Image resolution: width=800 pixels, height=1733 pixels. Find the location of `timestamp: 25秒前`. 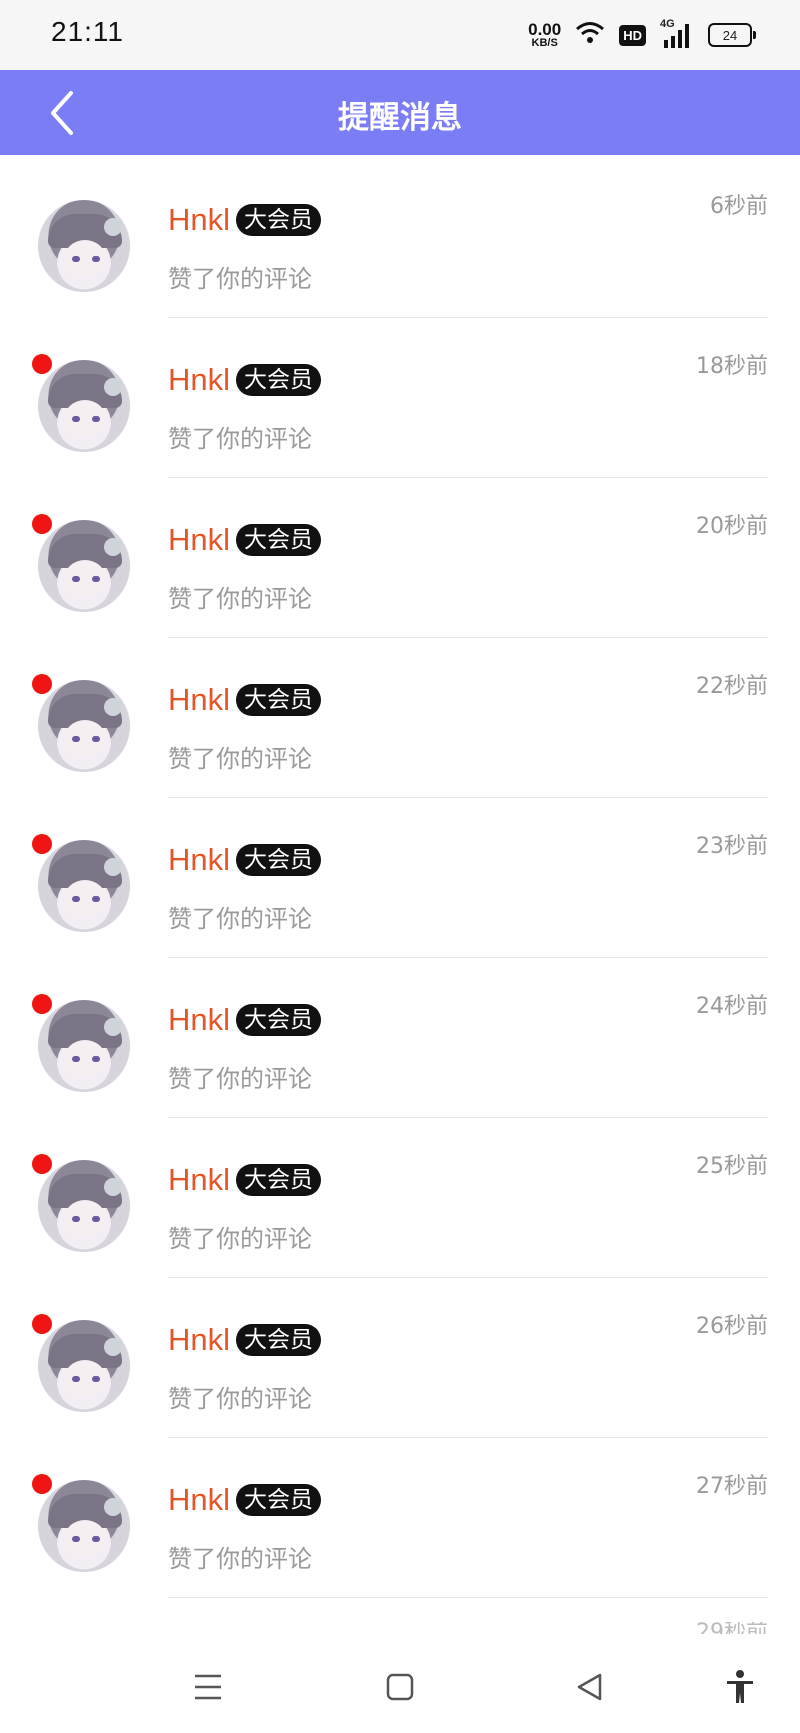

timestamp: 25秒前 is located at coordinates (732, 1166).